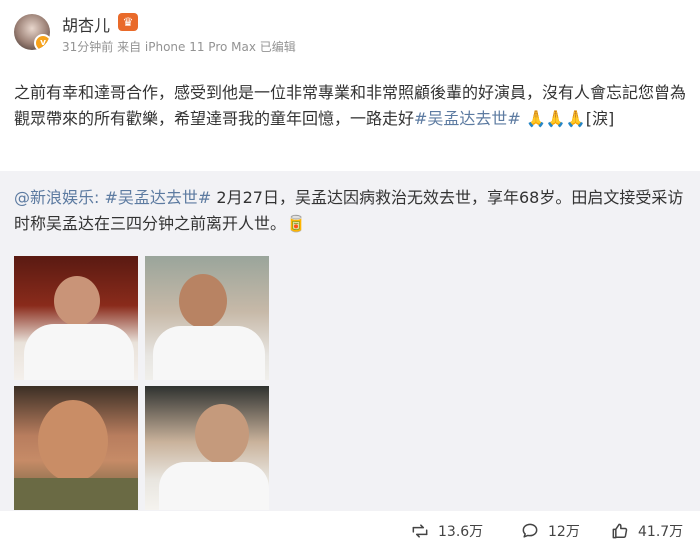 This screenshot has width=700, height=547. What do you see at coordinates (600, 118) in the screenshot?
I see `emoji-tears: [淚]` at bounding box center [600, 118].